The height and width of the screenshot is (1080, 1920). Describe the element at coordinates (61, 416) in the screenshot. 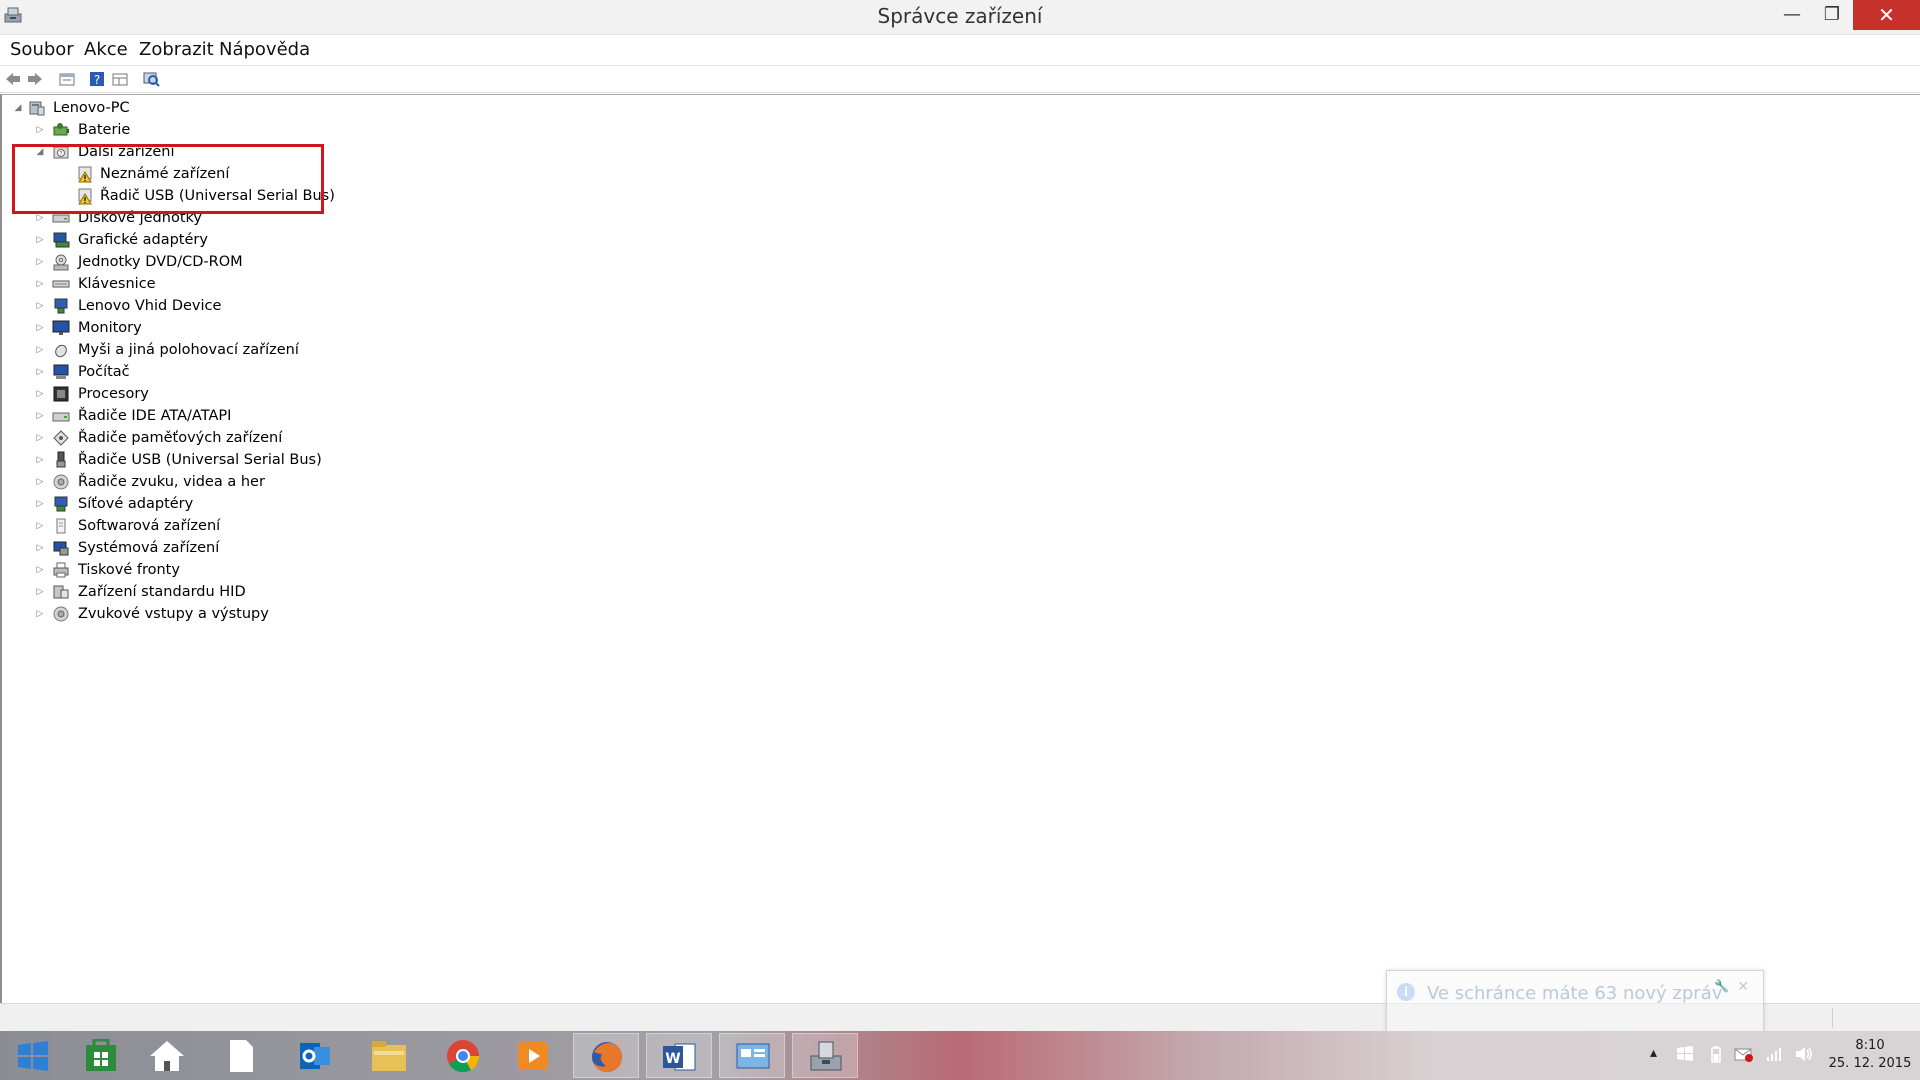

I see `ide-controller-icon` at that location.